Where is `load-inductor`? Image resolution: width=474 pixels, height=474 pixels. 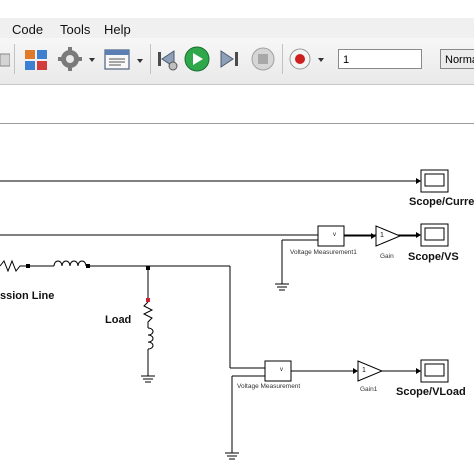 load-inductor is located at coordinates (150, 338).